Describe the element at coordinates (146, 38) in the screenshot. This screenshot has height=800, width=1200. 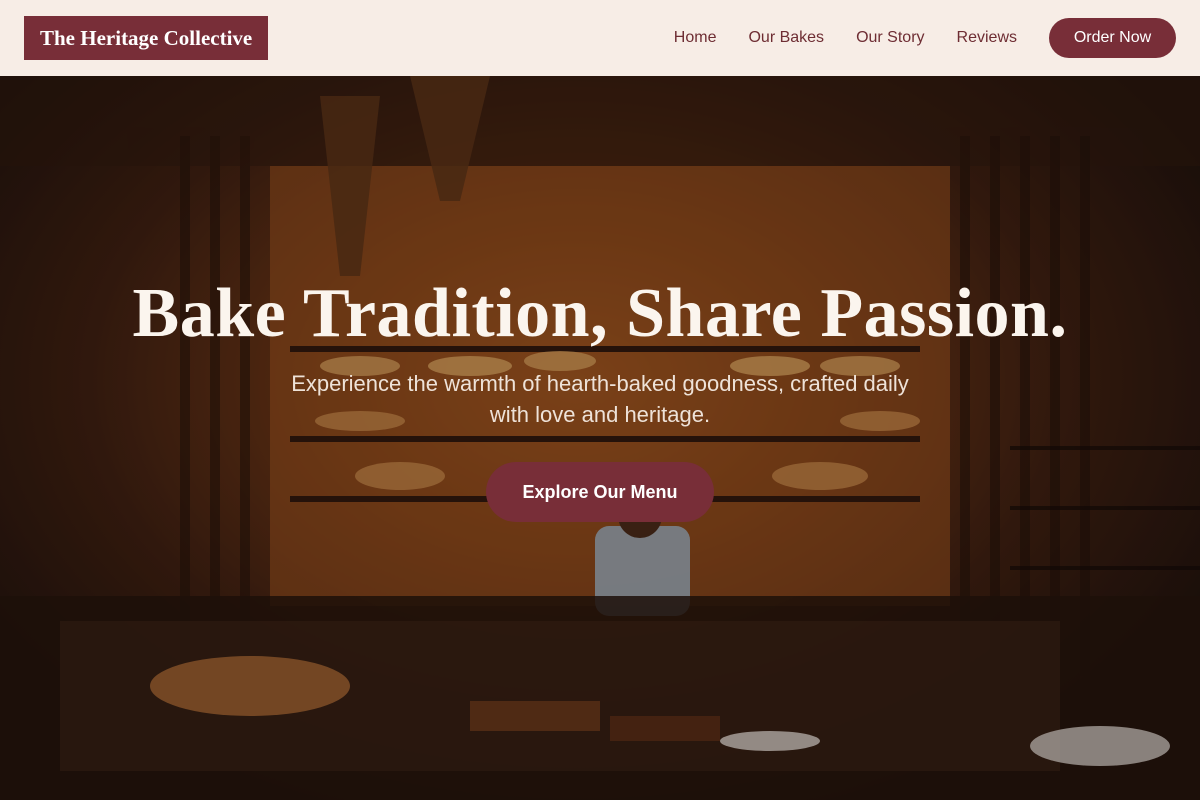
I see `brand-logo: The Heritage Collective` at that location.